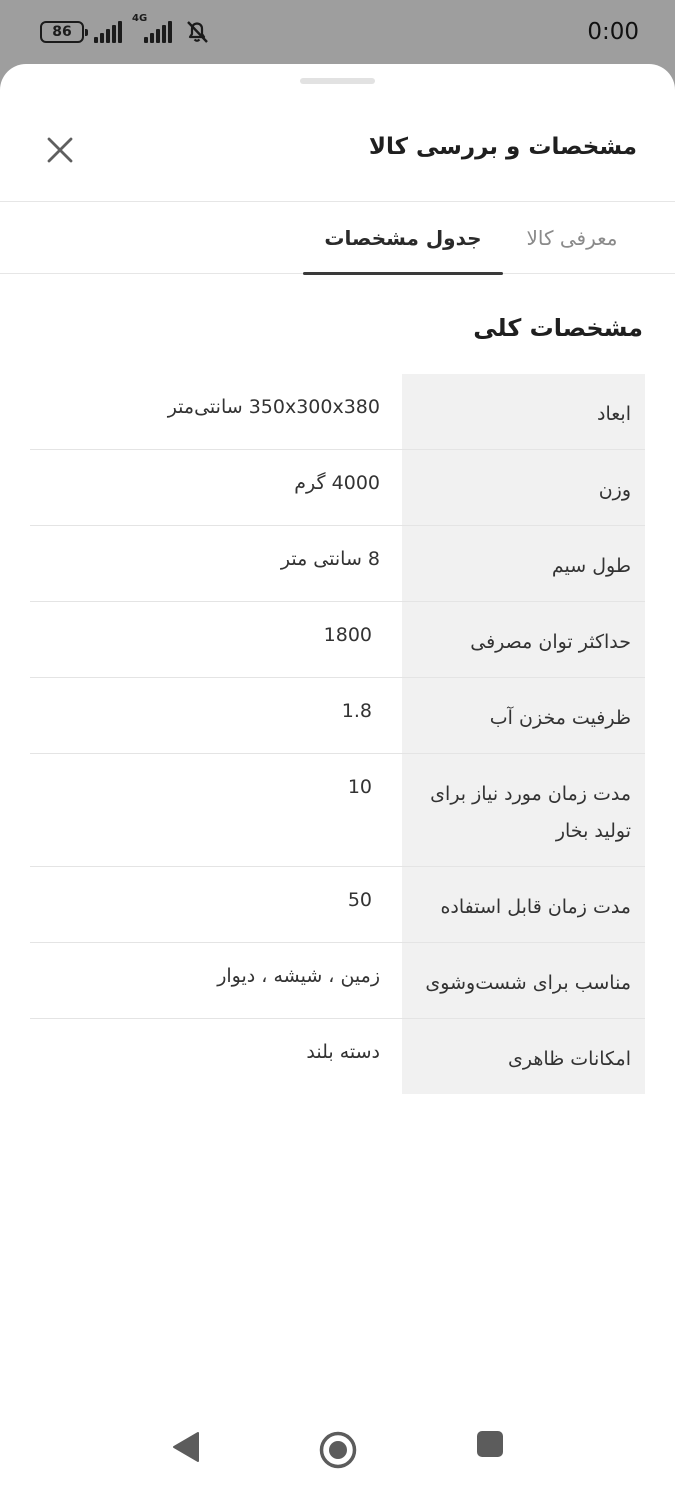  What do you see at coordinates (523, 715) in the screenshot?
I see `spec-key: ظرفیت مخزن آب` at bounding box center [523, 715].